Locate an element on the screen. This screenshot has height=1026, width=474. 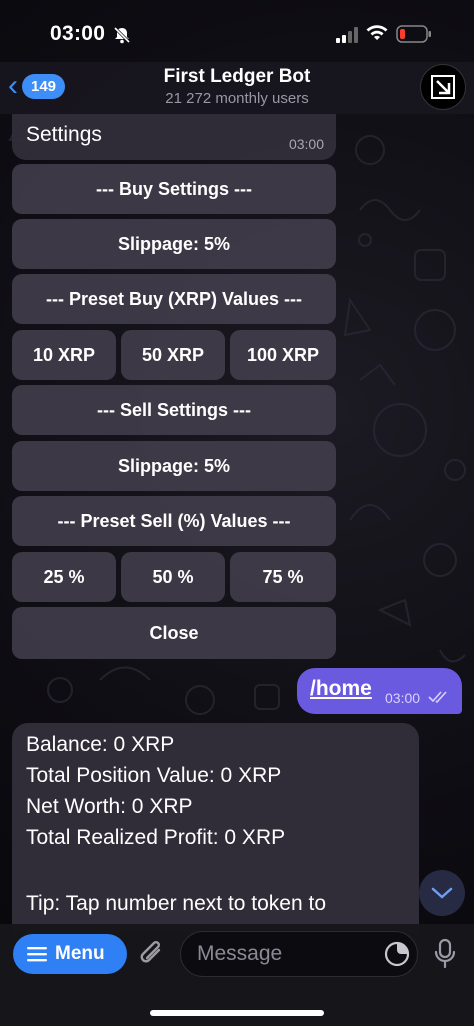
message-composer: Menu is located at coordinates (237, 975).